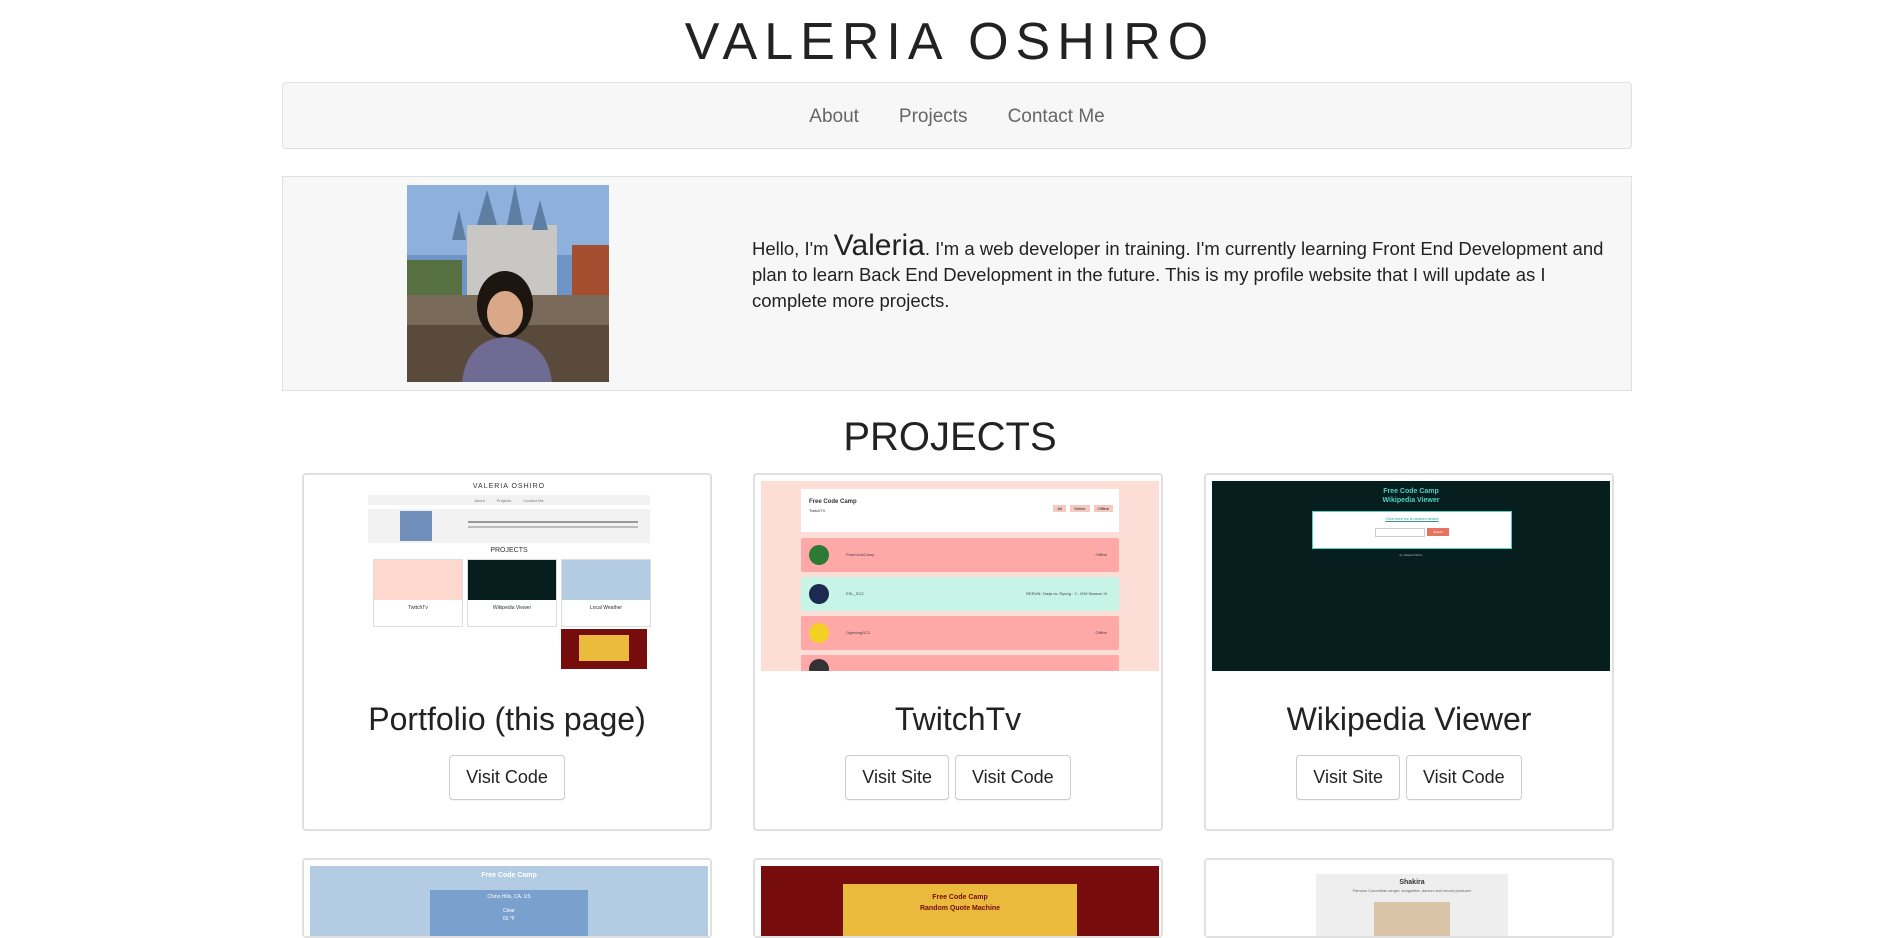 The image size is (1900, 938). I want to click on thumb-twitch-title: Free Code Camp, so click(833, 502).